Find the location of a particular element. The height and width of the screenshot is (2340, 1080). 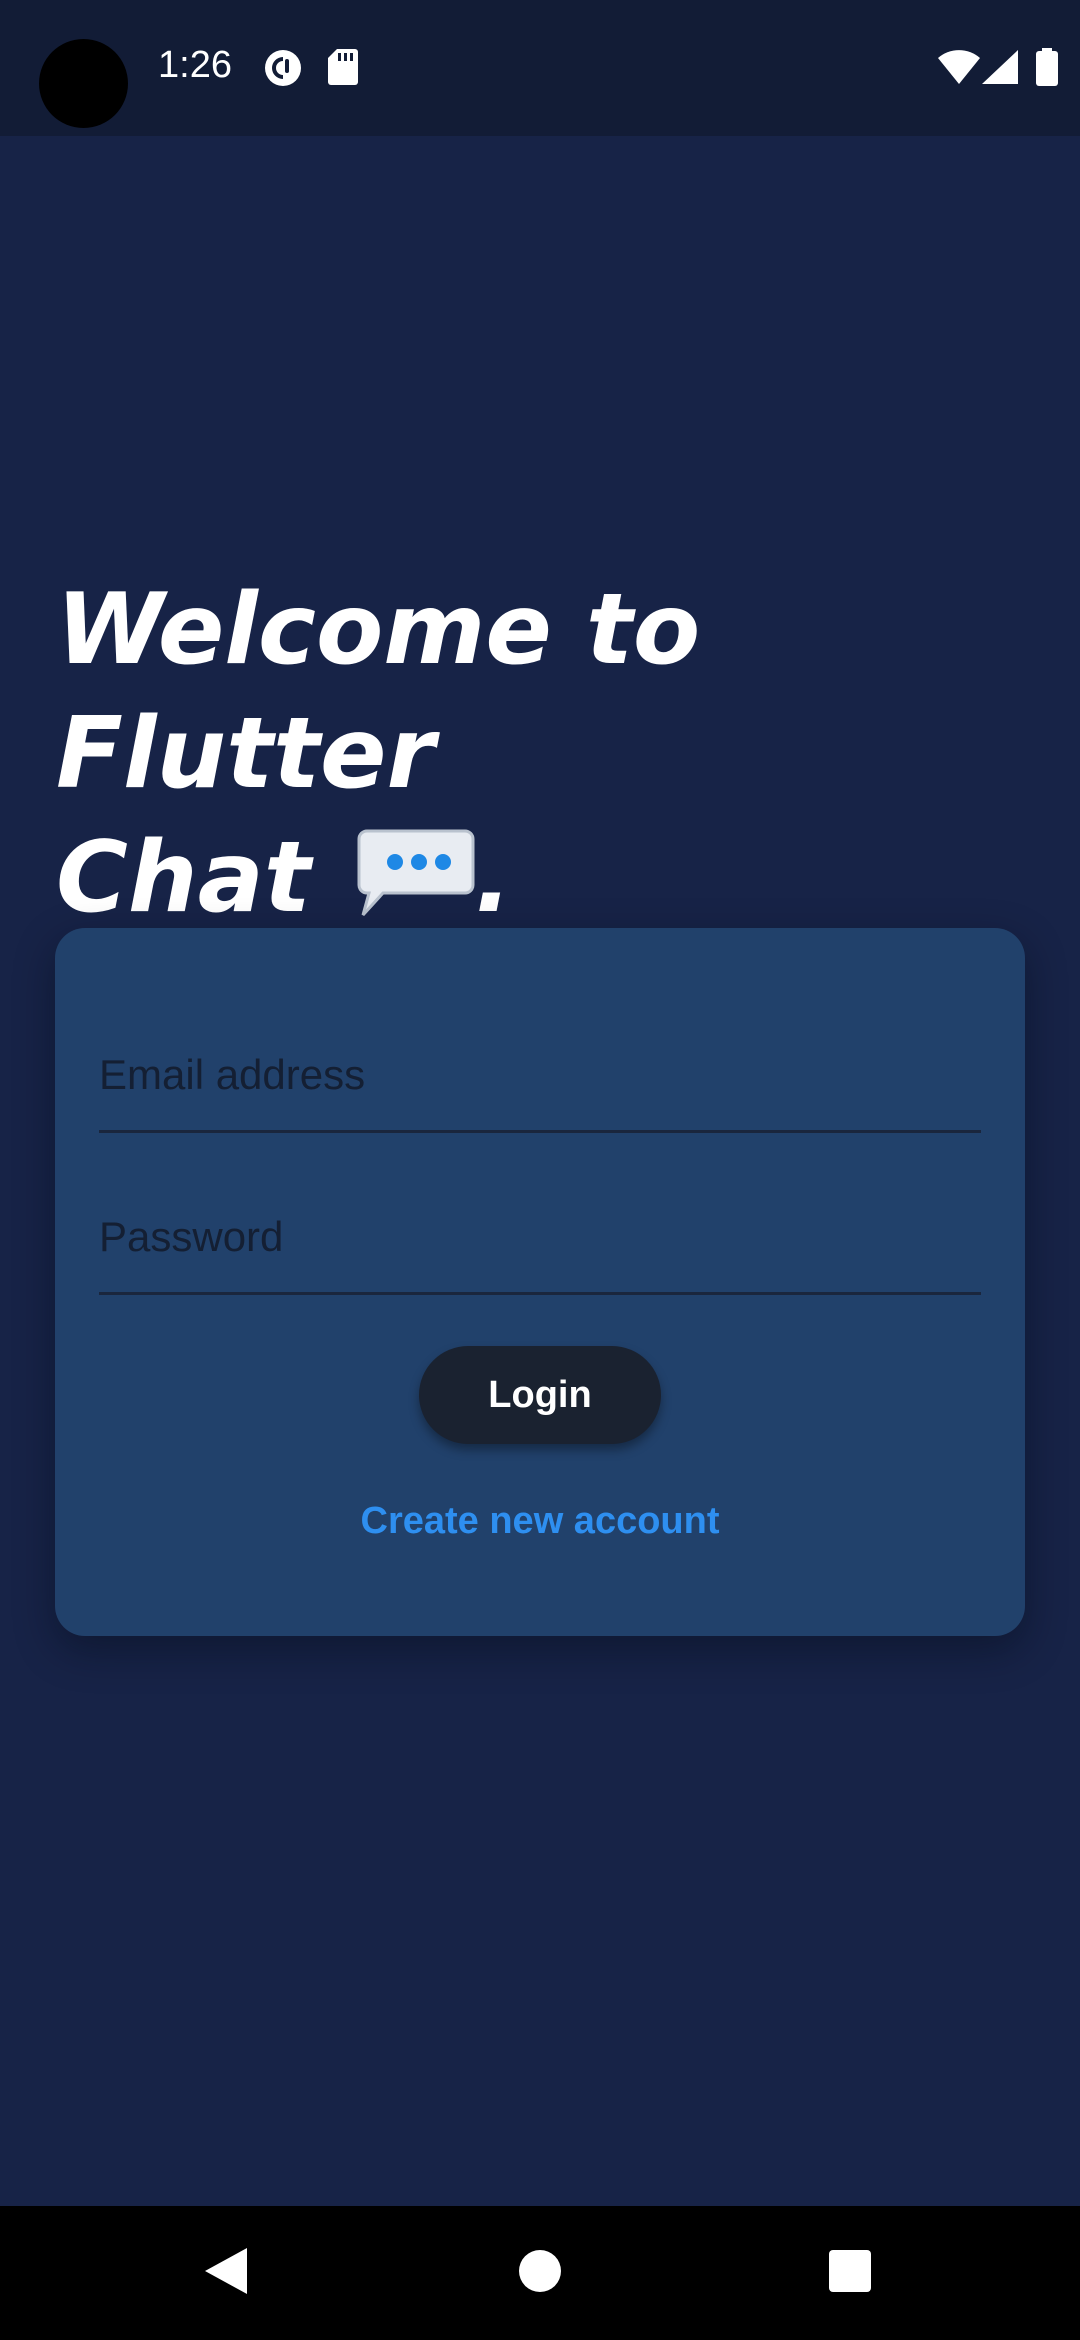

back-button is located at coordinates (226, 2273).